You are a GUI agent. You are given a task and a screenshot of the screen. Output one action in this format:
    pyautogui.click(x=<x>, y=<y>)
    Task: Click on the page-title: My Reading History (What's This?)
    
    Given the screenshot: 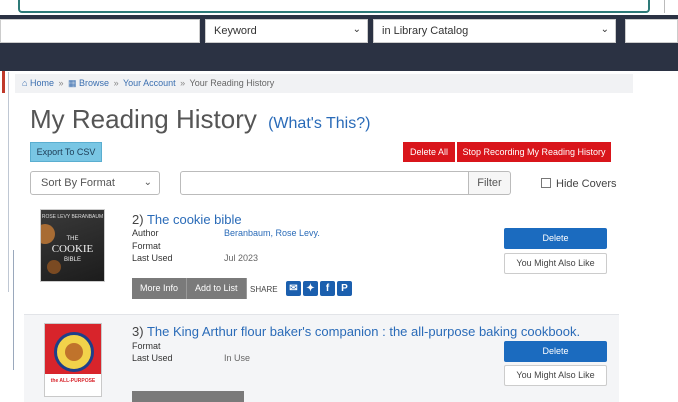 What is the action you would take?
    pyautogui.click(x=200, y=119)
    